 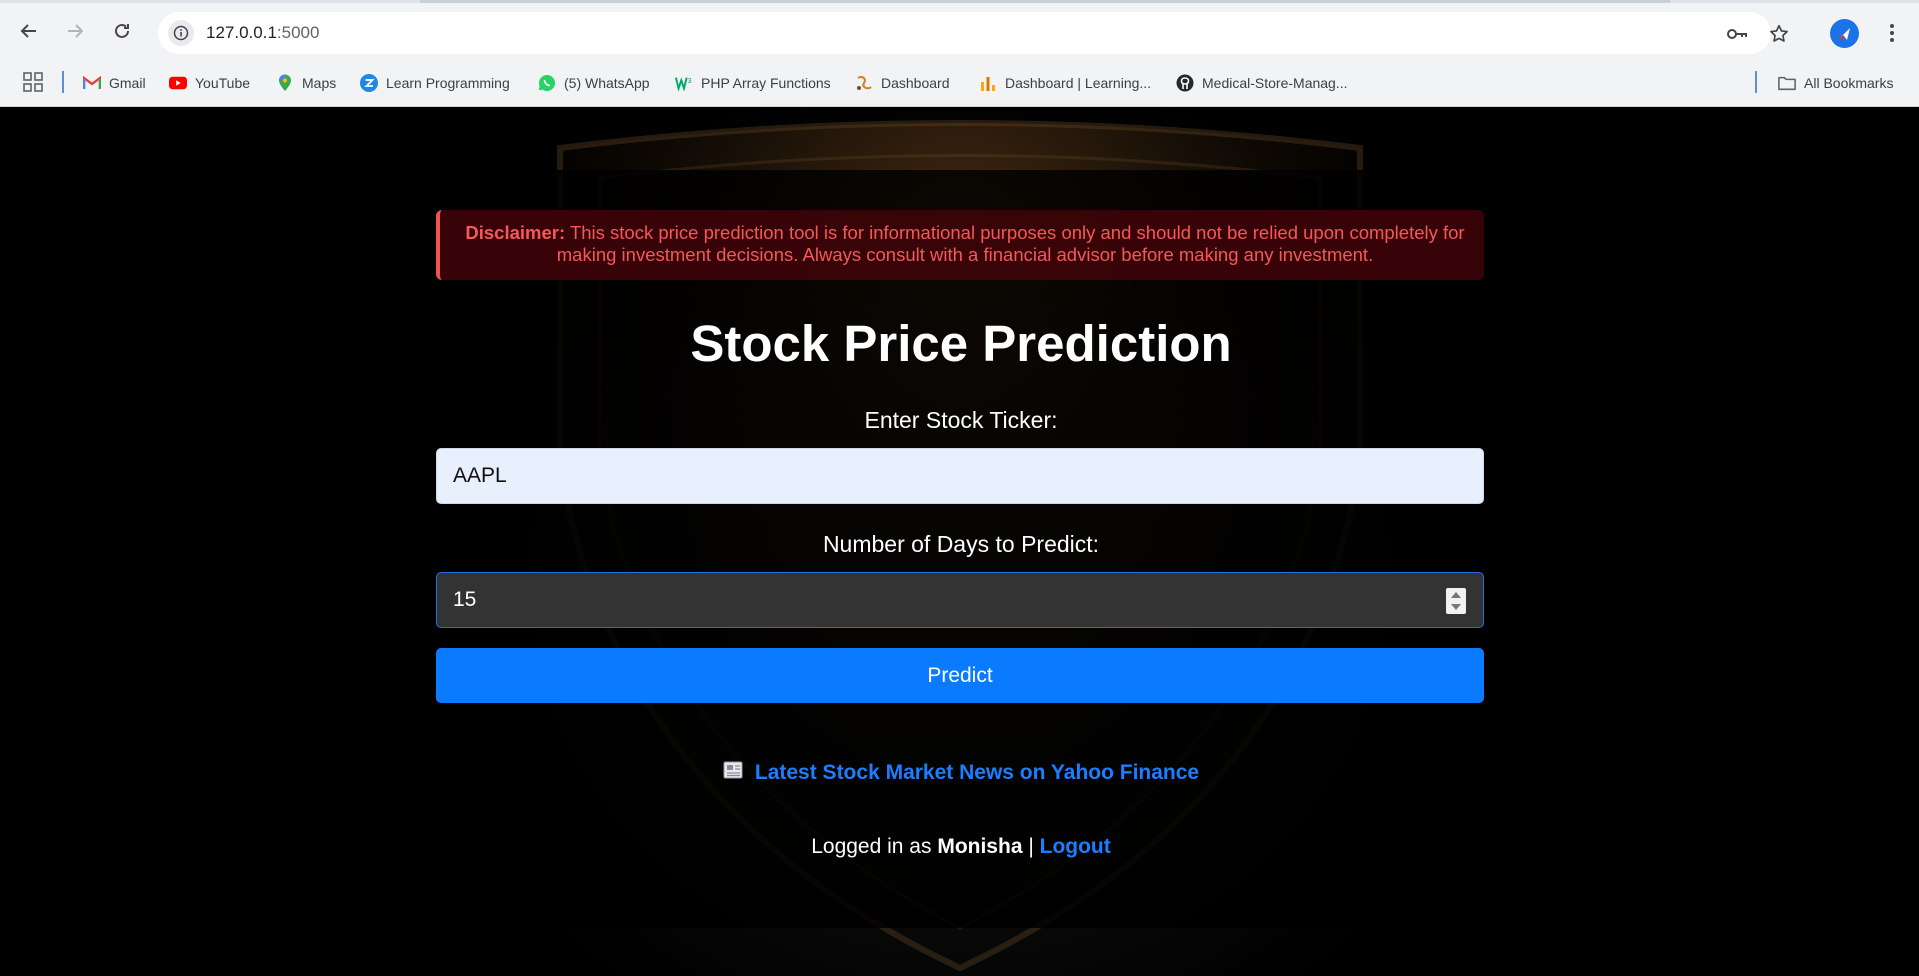 What do you see at coordinates (960, 476) in the screenshot?
I see `ticker-input` at bounding box center [960, 476].